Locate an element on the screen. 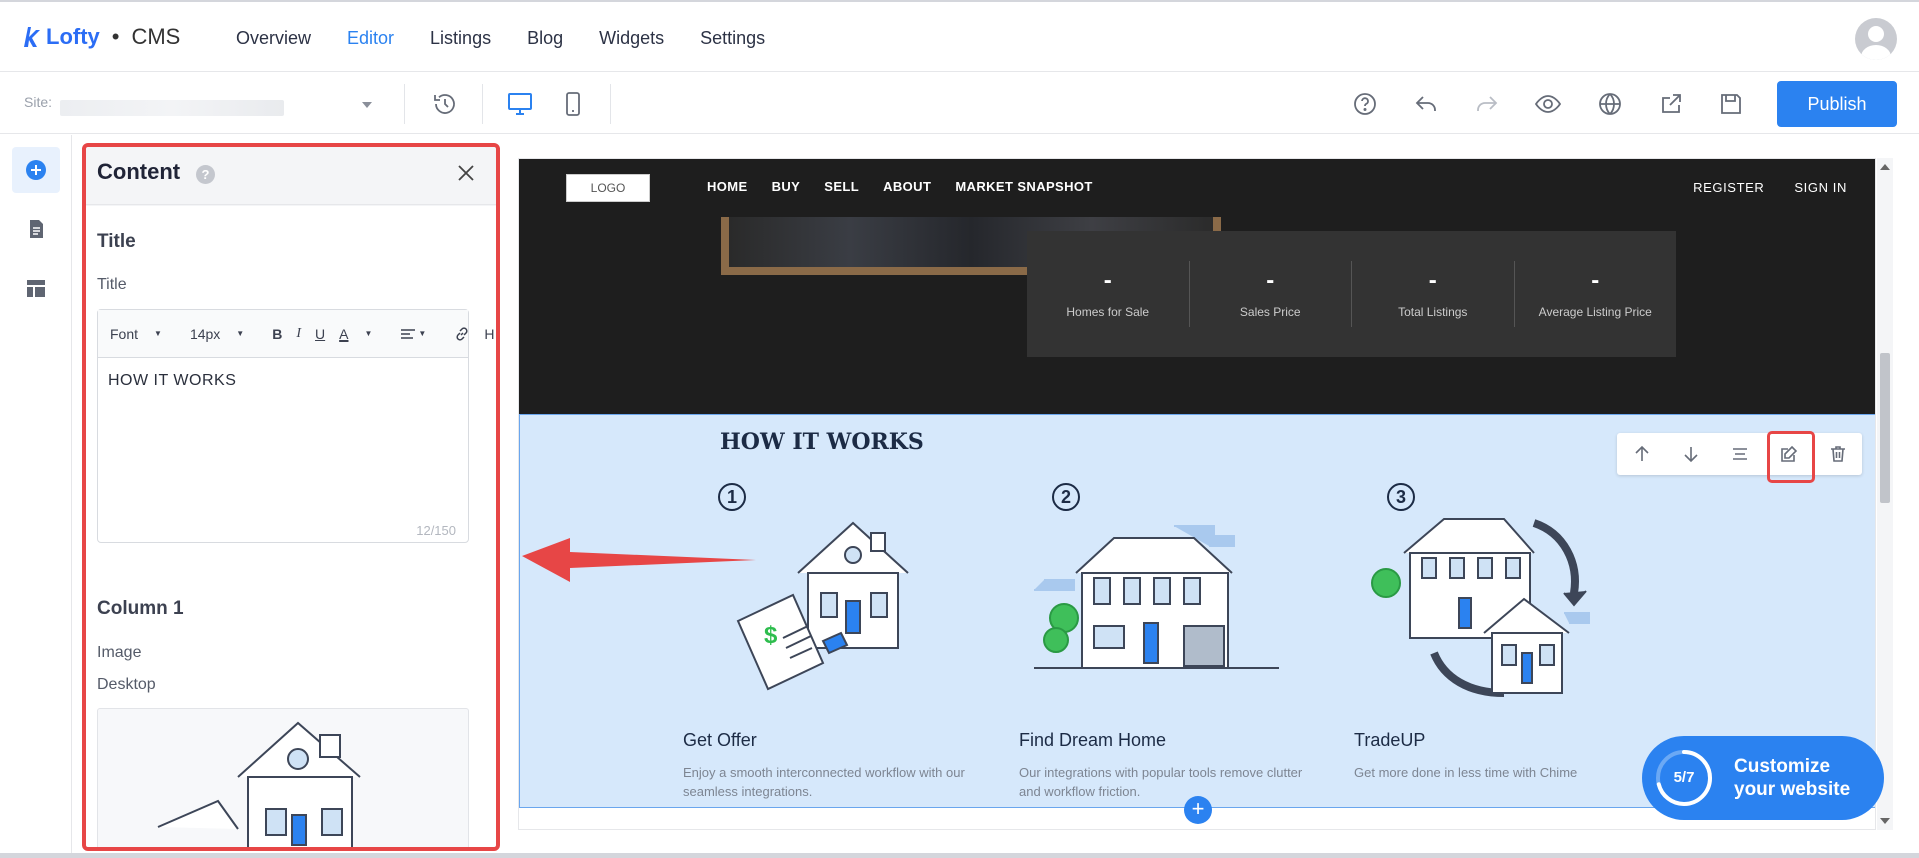 The image size is (1919, 858). tab-editor: Editor is located at coordinates (371, 38).